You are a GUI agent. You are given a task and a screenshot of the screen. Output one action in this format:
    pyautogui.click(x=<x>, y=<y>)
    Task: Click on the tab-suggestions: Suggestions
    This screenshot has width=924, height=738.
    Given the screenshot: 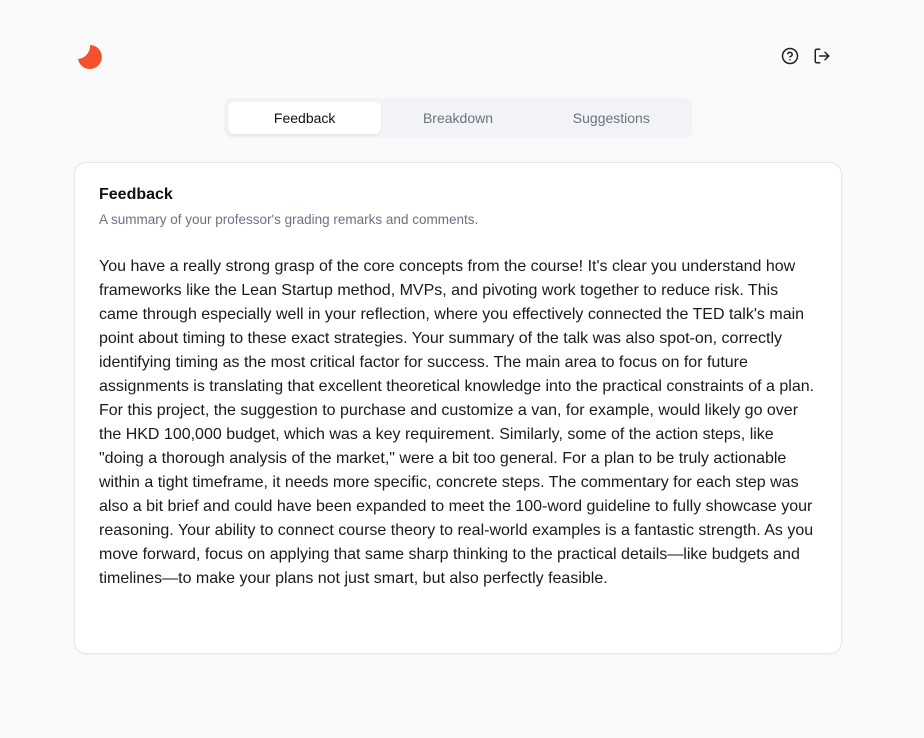 What is the action you would take?
    pyautogui.click(x=611, y=118)
    